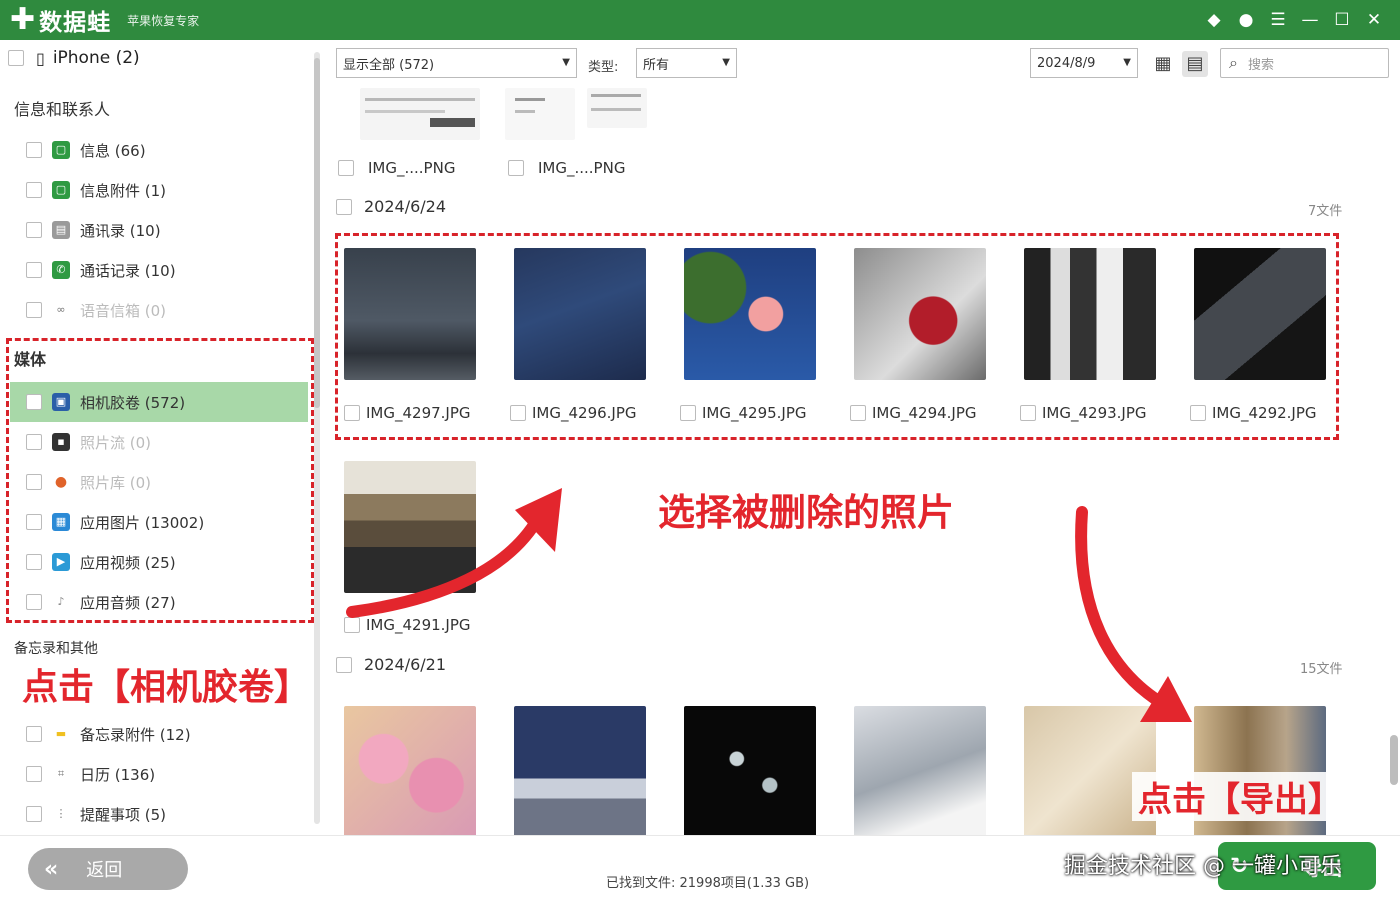 The image size is (1400, 900). Describe the element at coordinates (686, 63) in the screenshot. I see `type-select: 所有 ▼` at that location.